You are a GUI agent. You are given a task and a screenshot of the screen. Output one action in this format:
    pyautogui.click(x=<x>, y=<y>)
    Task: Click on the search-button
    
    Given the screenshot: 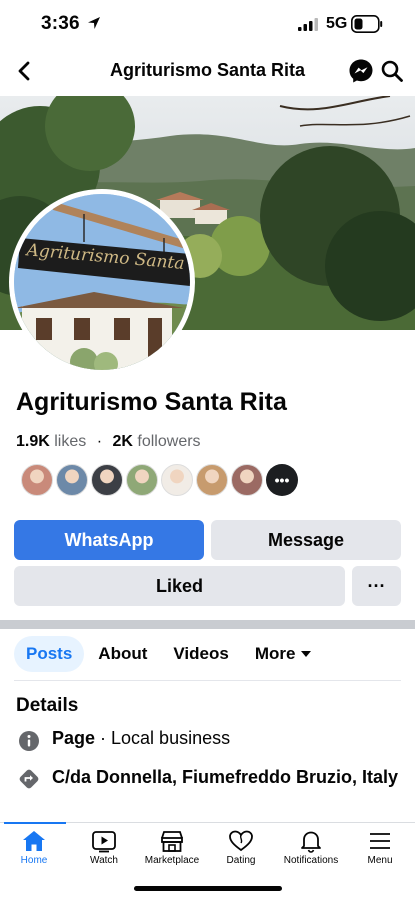 What is the action you would take?
    pyautogui.click(x=392, y=73)
    